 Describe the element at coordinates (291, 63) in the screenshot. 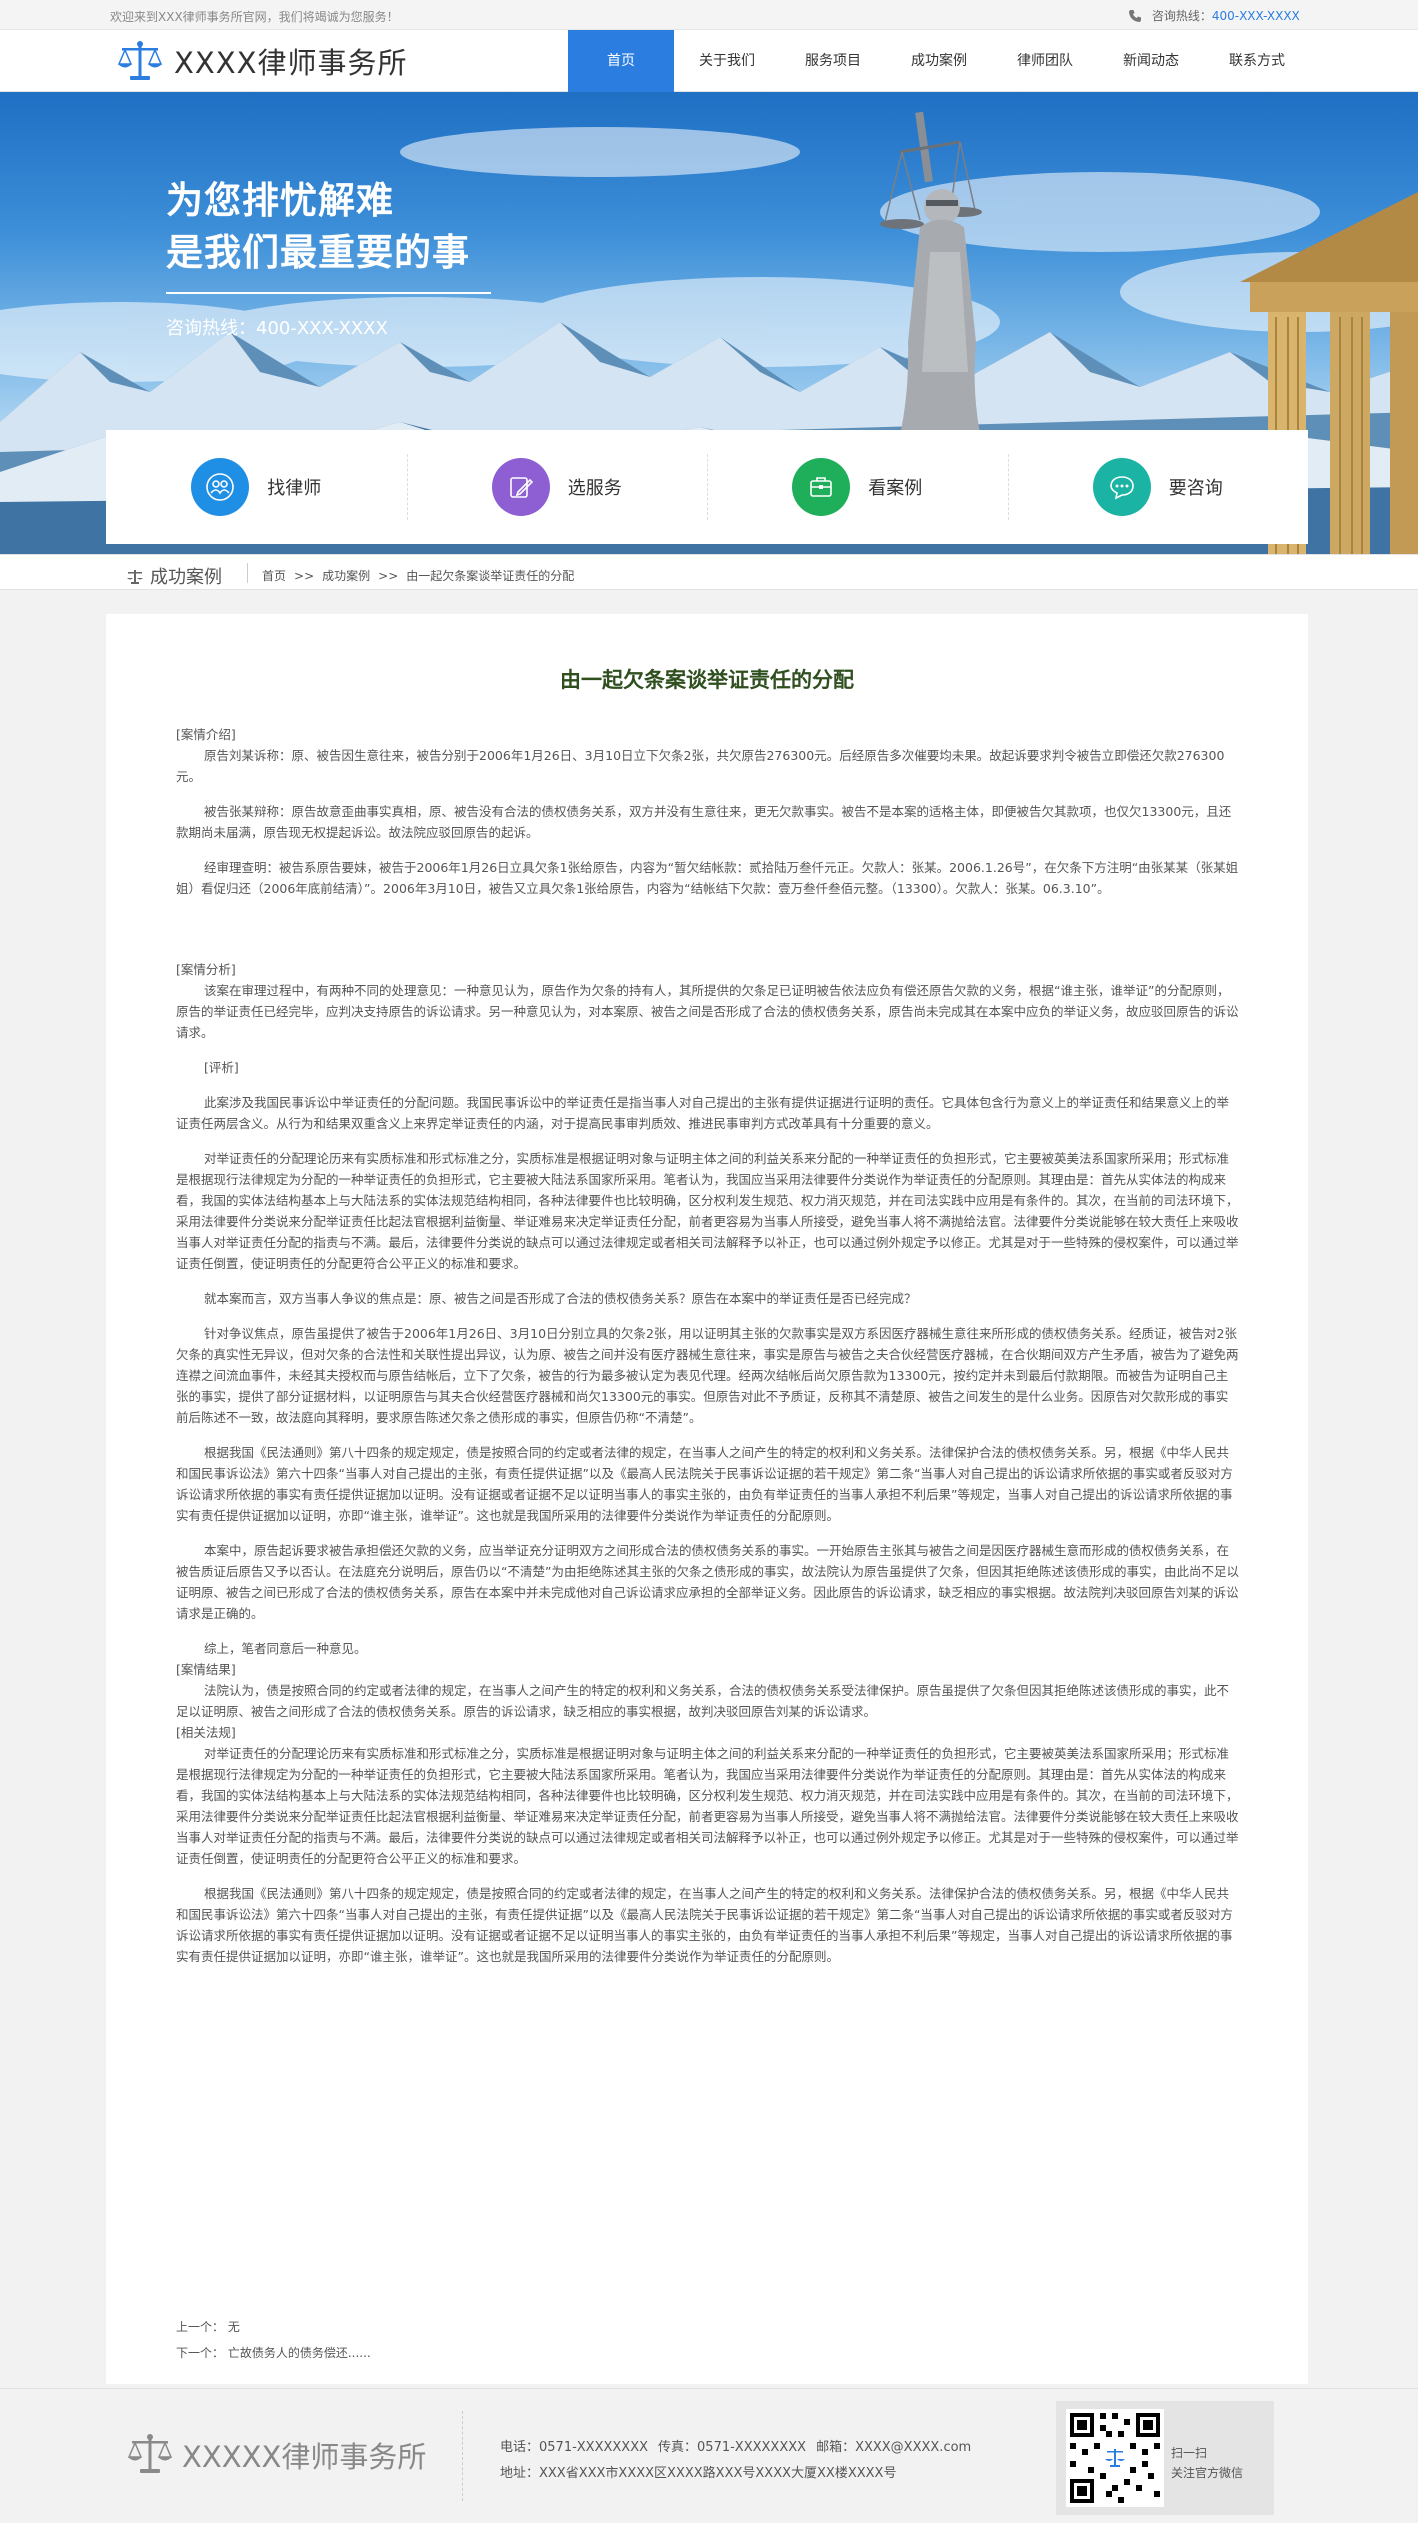

I see `logo-text: XXXX律师事务所` at that location.